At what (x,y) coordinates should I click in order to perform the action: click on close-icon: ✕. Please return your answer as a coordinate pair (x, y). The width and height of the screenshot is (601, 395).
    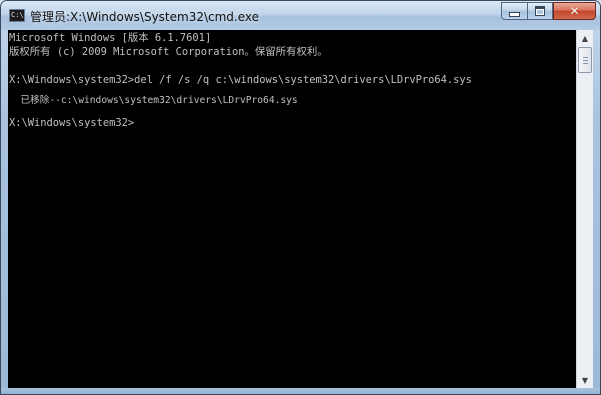
    Looking at the image, I should click on (574, 11).